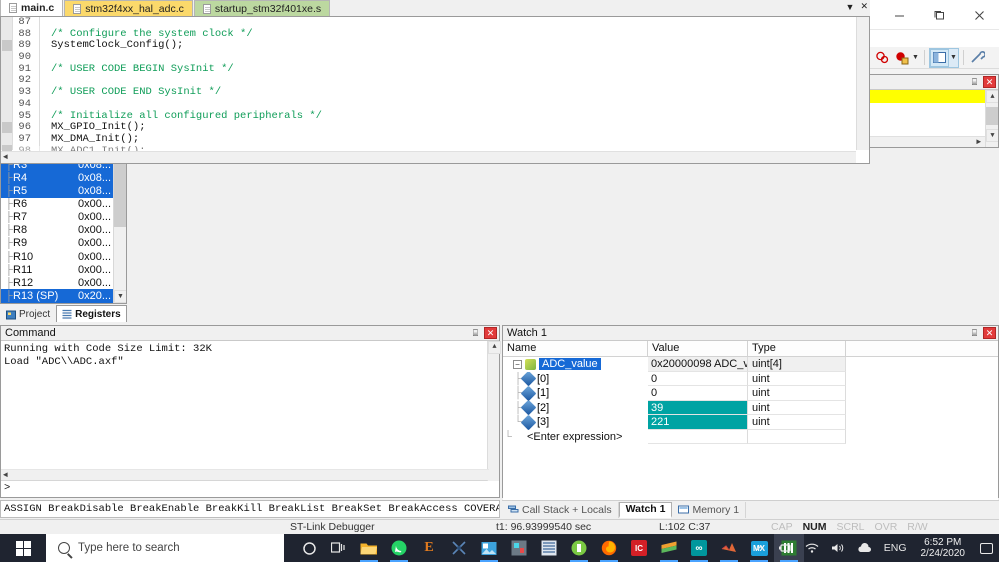 This screenshot has height=562, width=999. I want to click on command-vscrollbar: ▲, so click(494, 411).